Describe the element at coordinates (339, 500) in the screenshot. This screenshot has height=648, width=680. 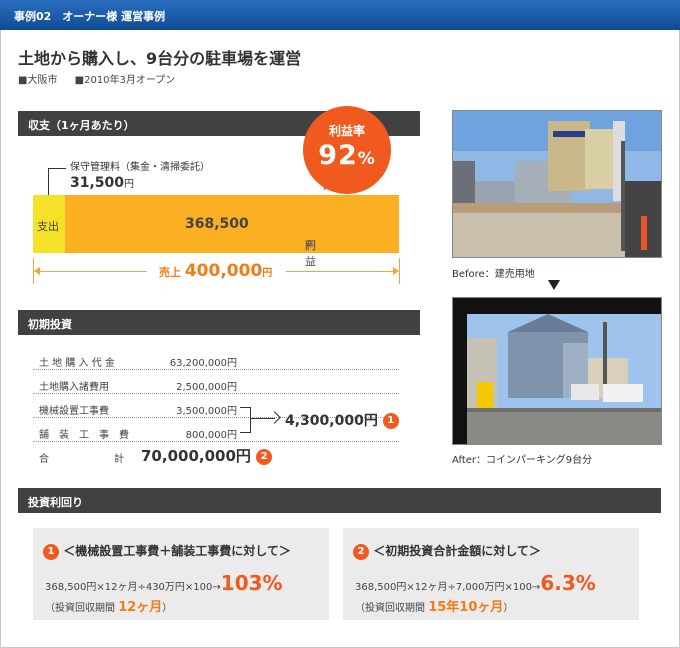
I see `roi-section-header: 投資利回り` at that location.